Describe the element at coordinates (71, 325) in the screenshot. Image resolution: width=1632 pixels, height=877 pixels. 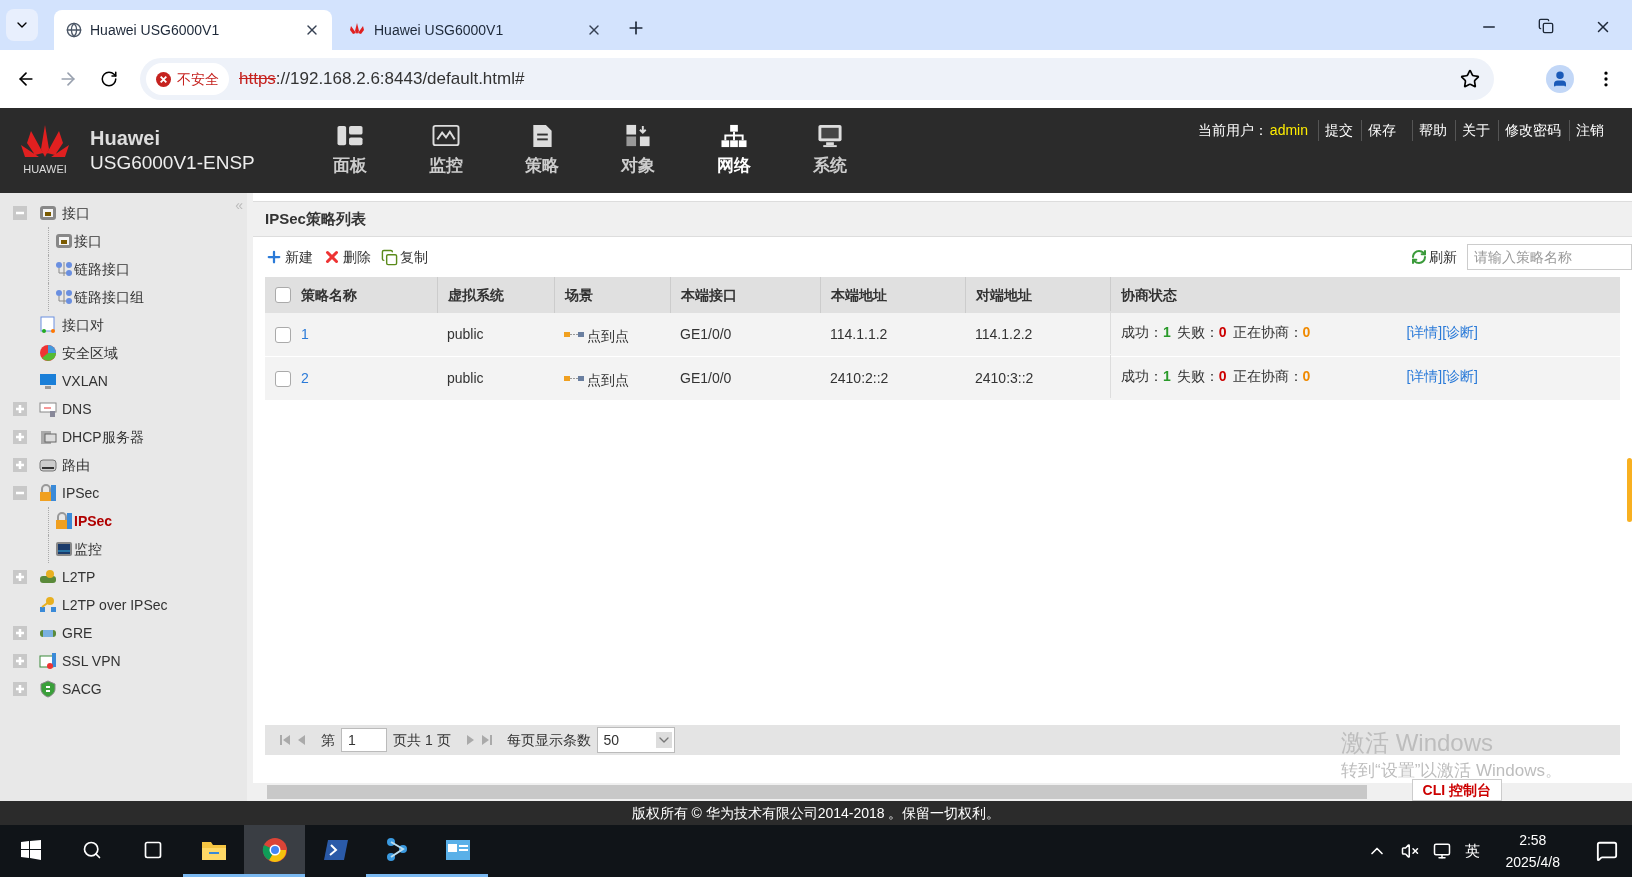
I see `tree-item: 接口对` at that location.